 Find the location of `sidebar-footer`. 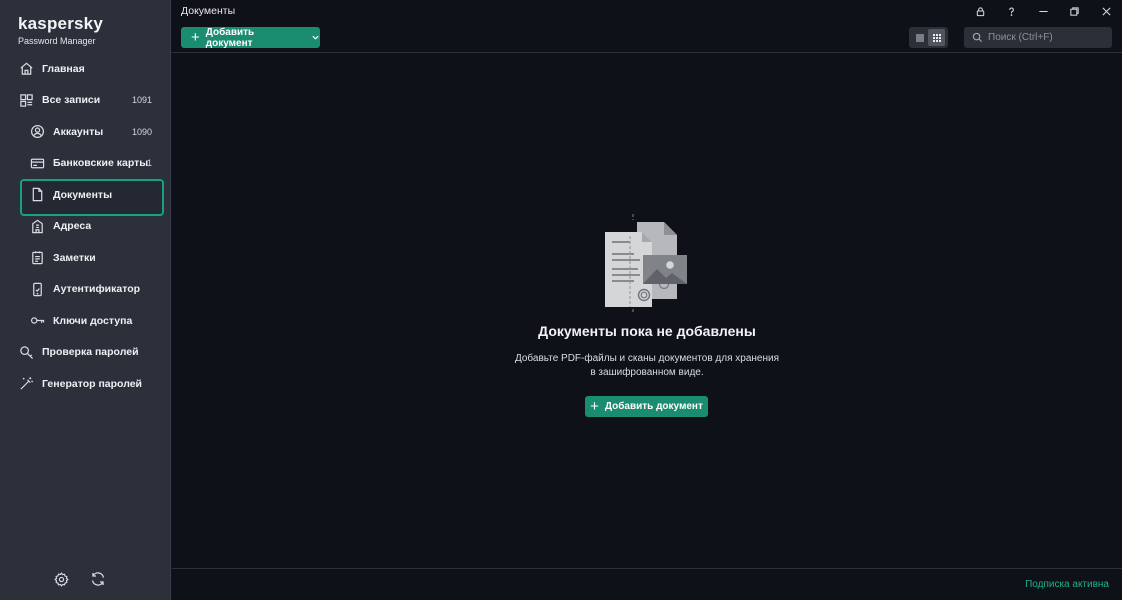

sidebar-footer is located at coordinates (85, 580).